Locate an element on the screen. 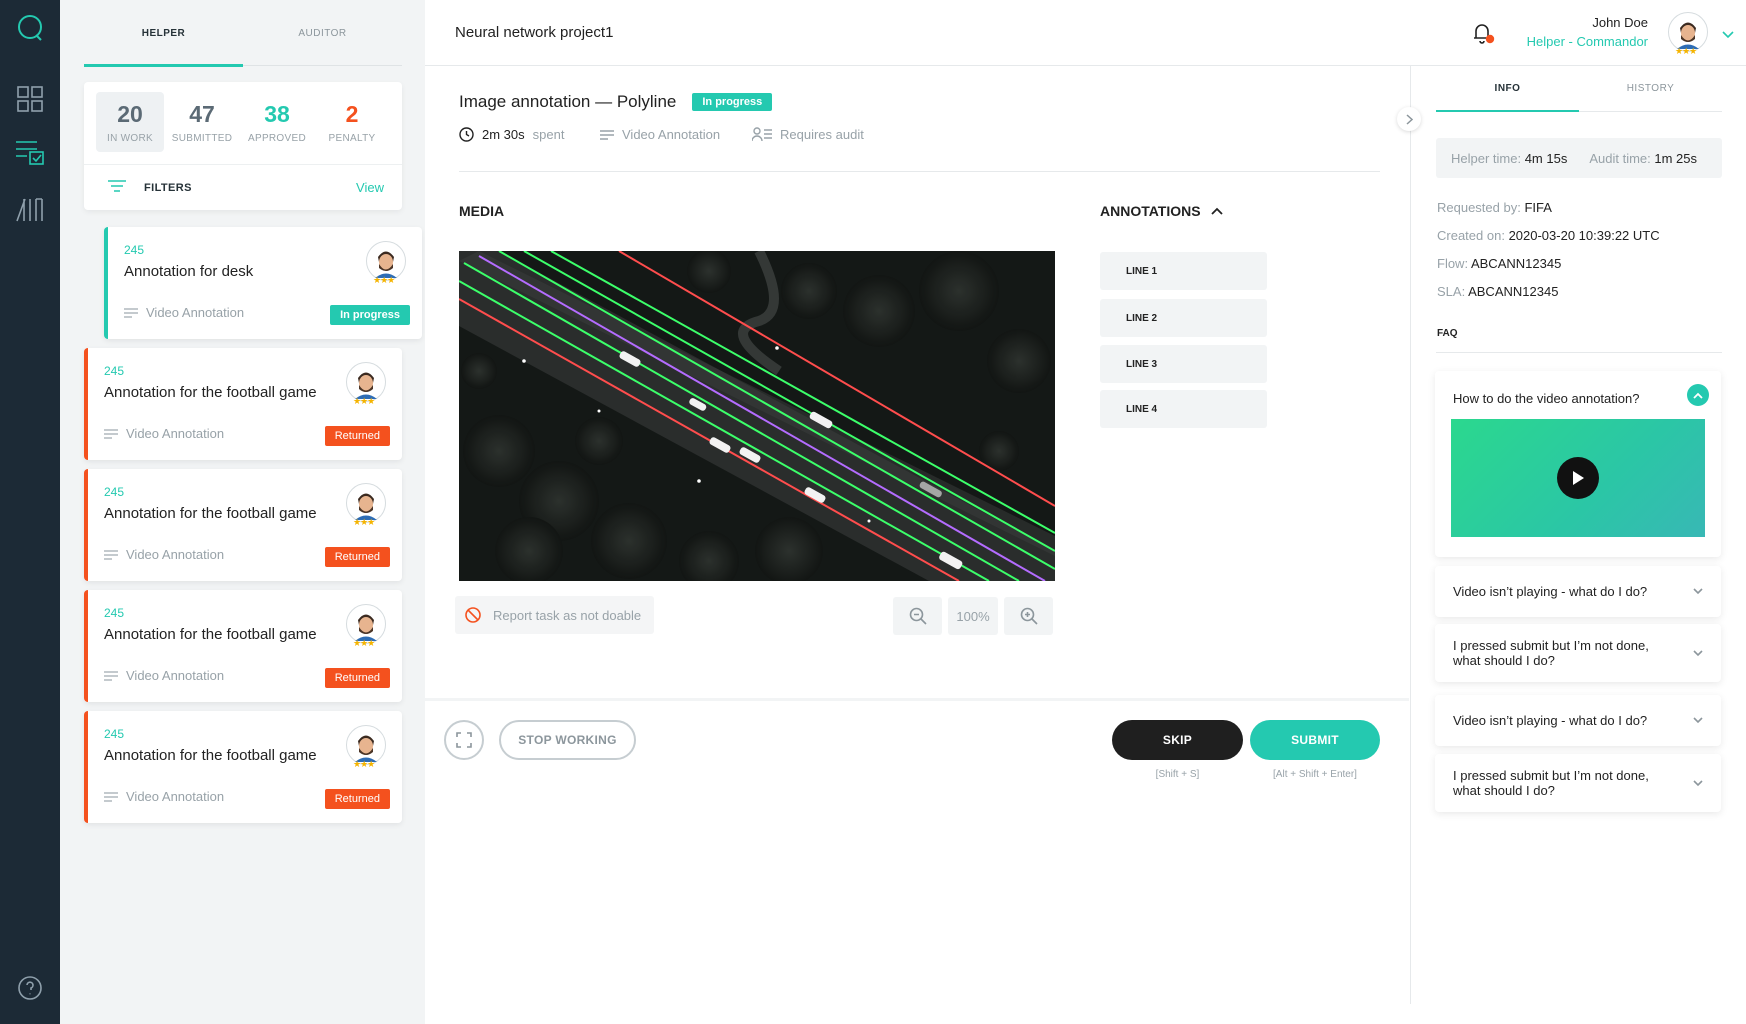 The width and height of the screenshot is (1746, 1024). faq-item-expanded: How to do the video annotation? is located at coordinates (1578, 464).